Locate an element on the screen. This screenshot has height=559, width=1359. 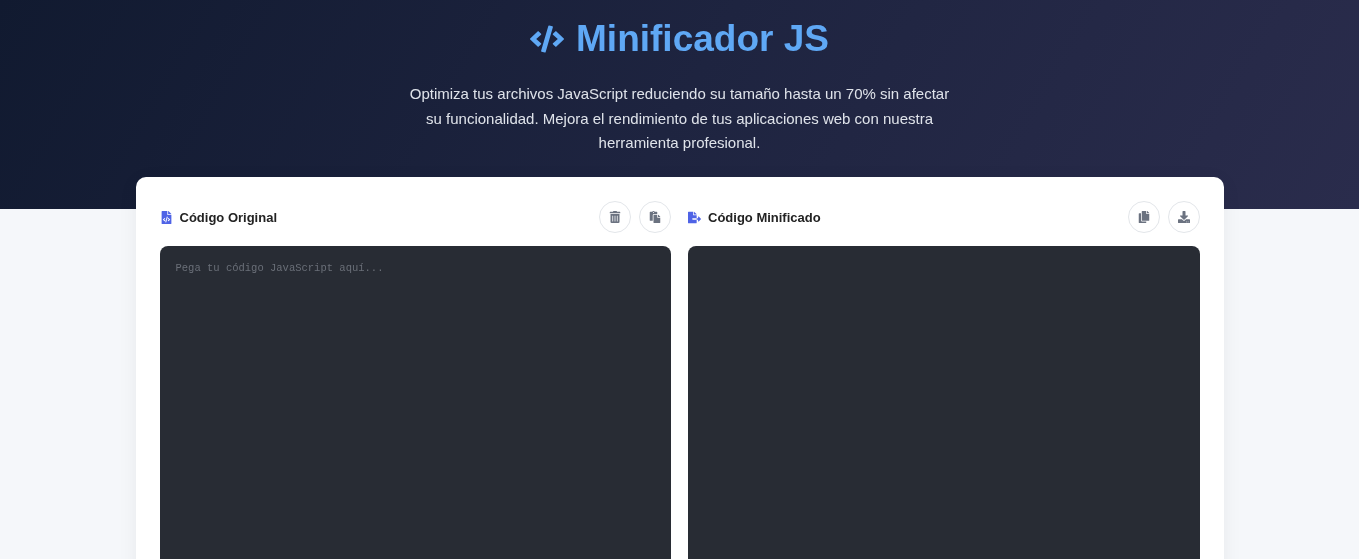
page-title: Minificador JS is located at coordinates (702, 39).